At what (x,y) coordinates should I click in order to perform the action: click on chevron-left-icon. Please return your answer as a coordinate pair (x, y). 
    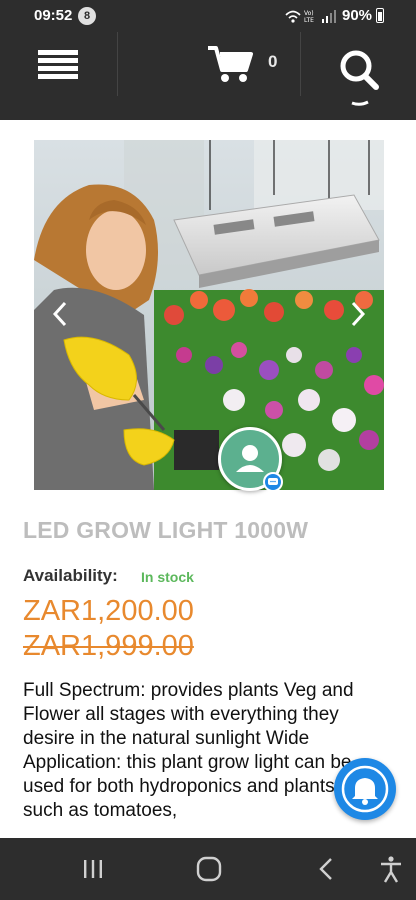
    Looking at the image, I should click on (59, 314).